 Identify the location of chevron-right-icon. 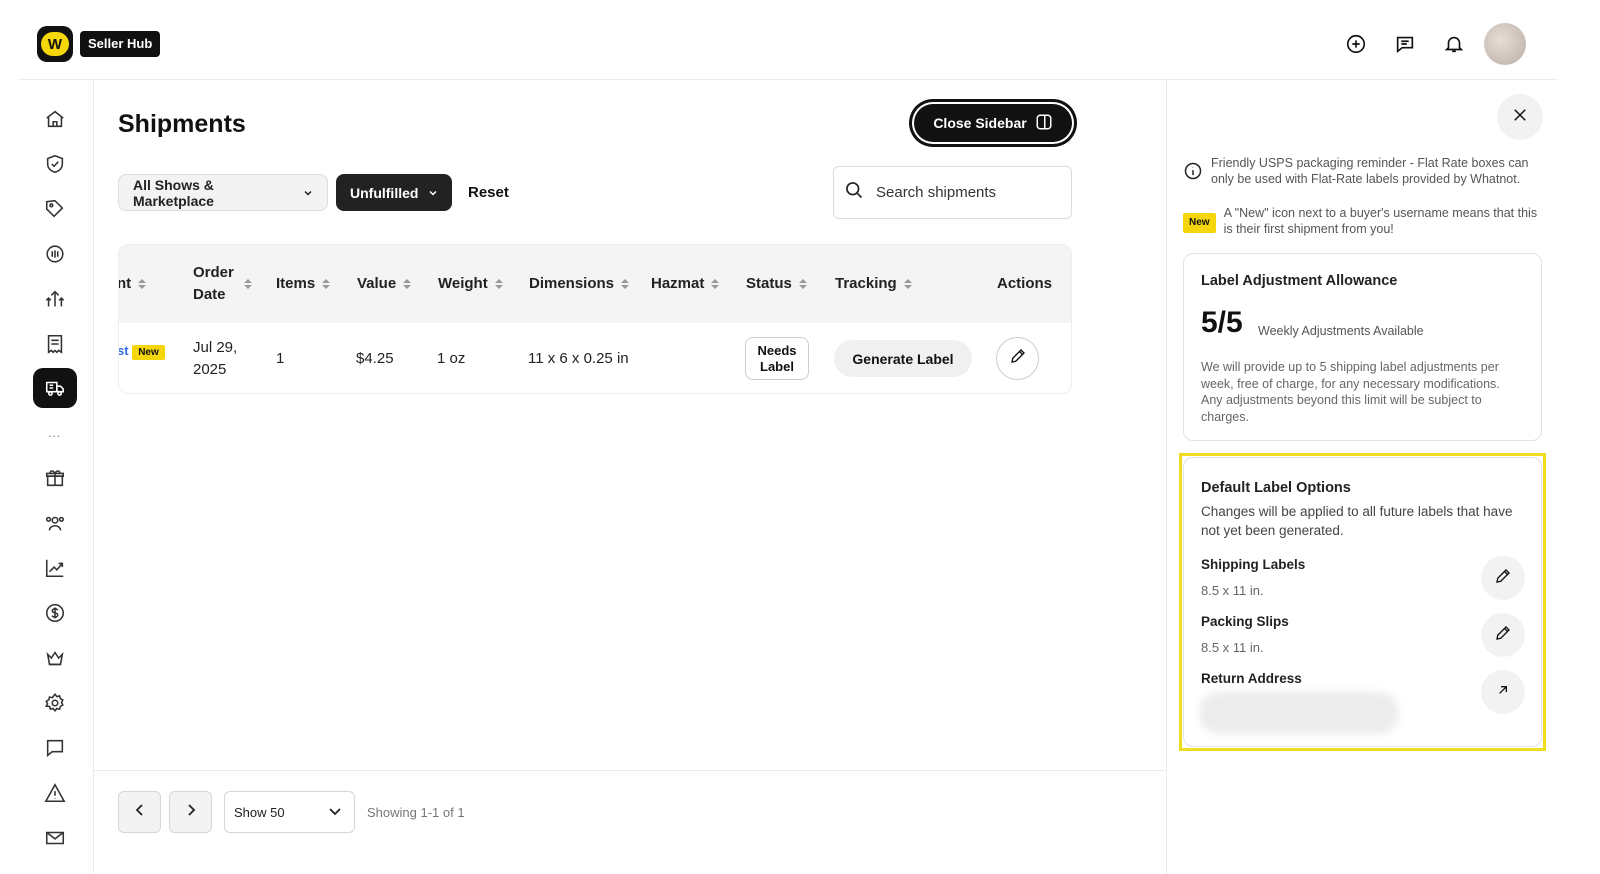
(191, 812).